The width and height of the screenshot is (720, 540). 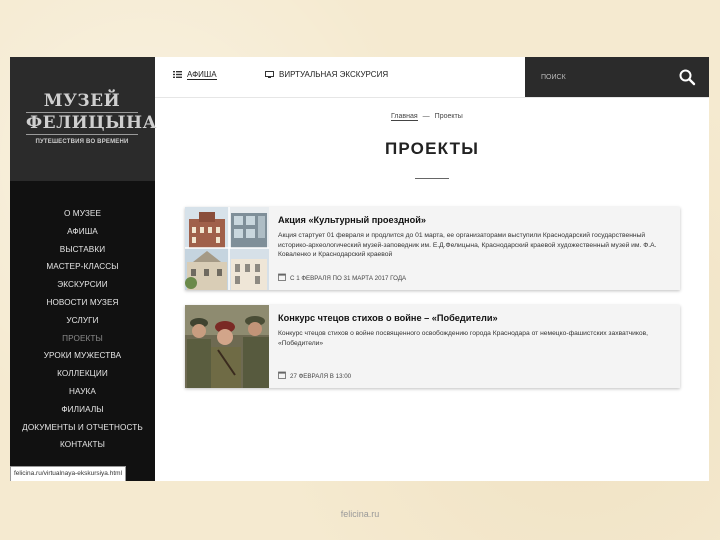 What do you see at coordinates (432, 77) in the screenshot?
I see `top-bar: АФИША ВИРТУАЛЬНАЯ ЭКСКУРСИЯ` at bounding box center [432, 77].